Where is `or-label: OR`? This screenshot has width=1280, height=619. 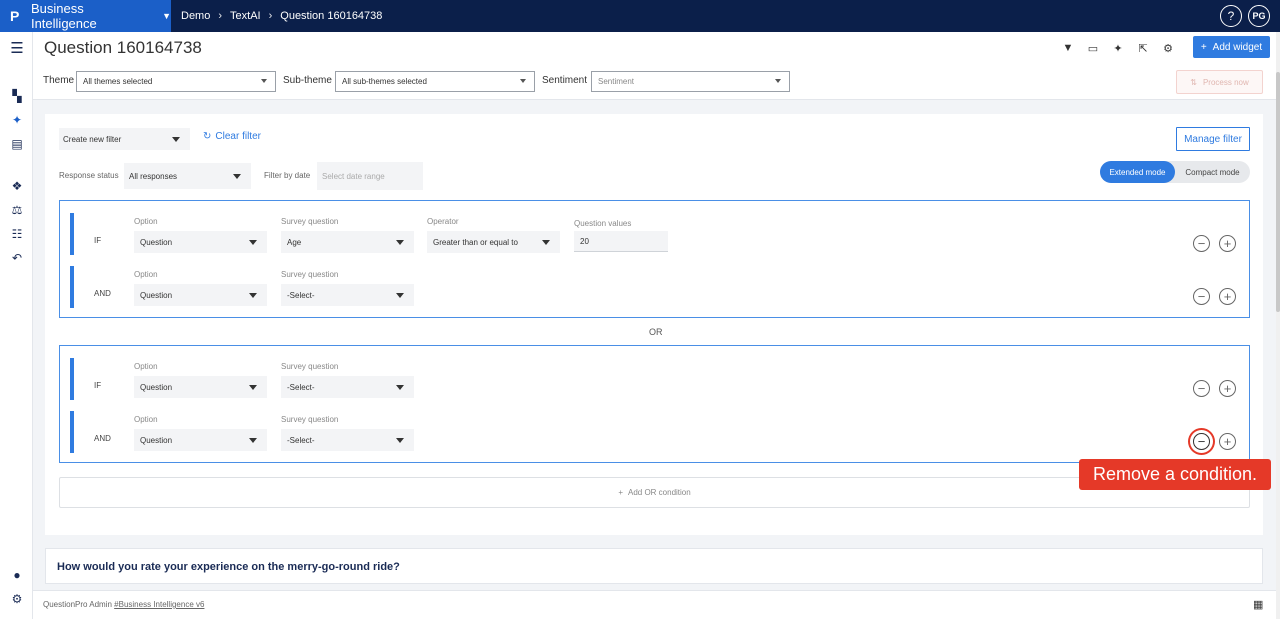
or-label: OR is located at coordinates (656, 332).